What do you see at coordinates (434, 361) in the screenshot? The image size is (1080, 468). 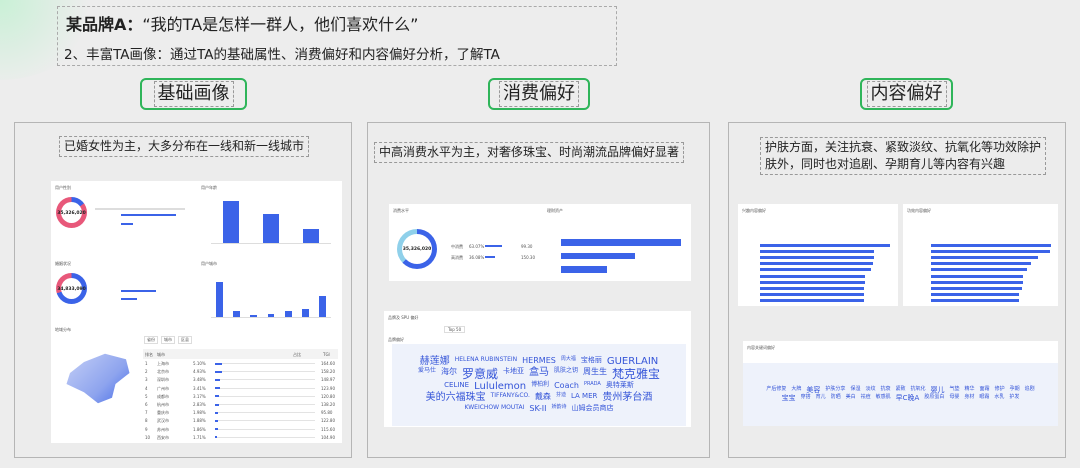 I see `cloud-word: 赫莲娜` at bounding box center [434, 361].